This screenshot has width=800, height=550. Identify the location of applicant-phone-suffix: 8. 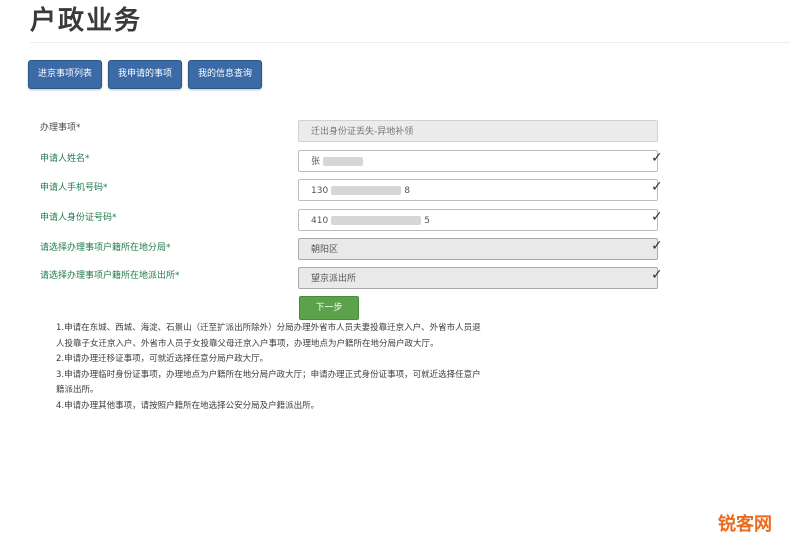
(407, 191).